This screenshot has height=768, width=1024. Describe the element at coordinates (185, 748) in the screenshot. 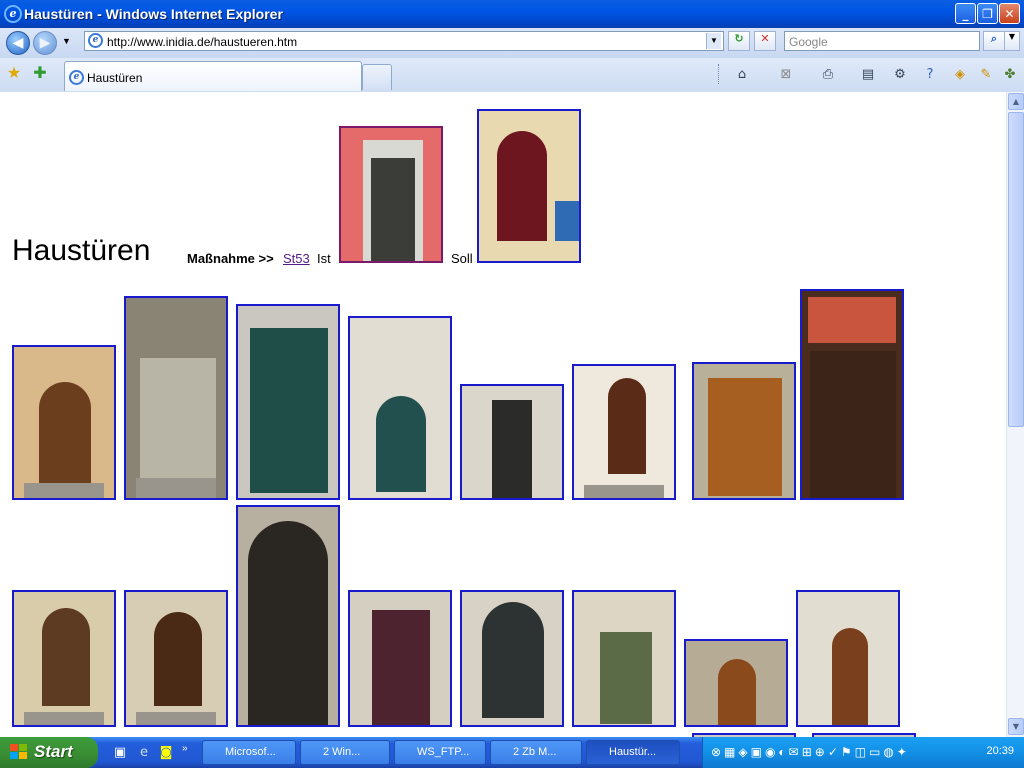

I see `quicklaunch-overflow-icon: »` at that location.